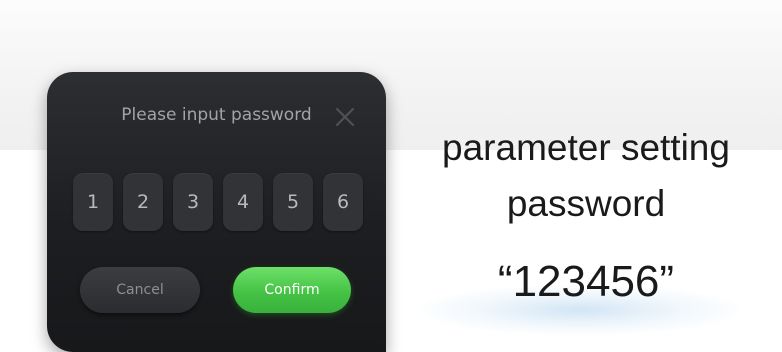 The height and width of the screenshot is (352, 782). What do you see at coordinates (140, 290) in the screenshot?
I see `cancel-button: Cancel` at bounding box center [140, 290].